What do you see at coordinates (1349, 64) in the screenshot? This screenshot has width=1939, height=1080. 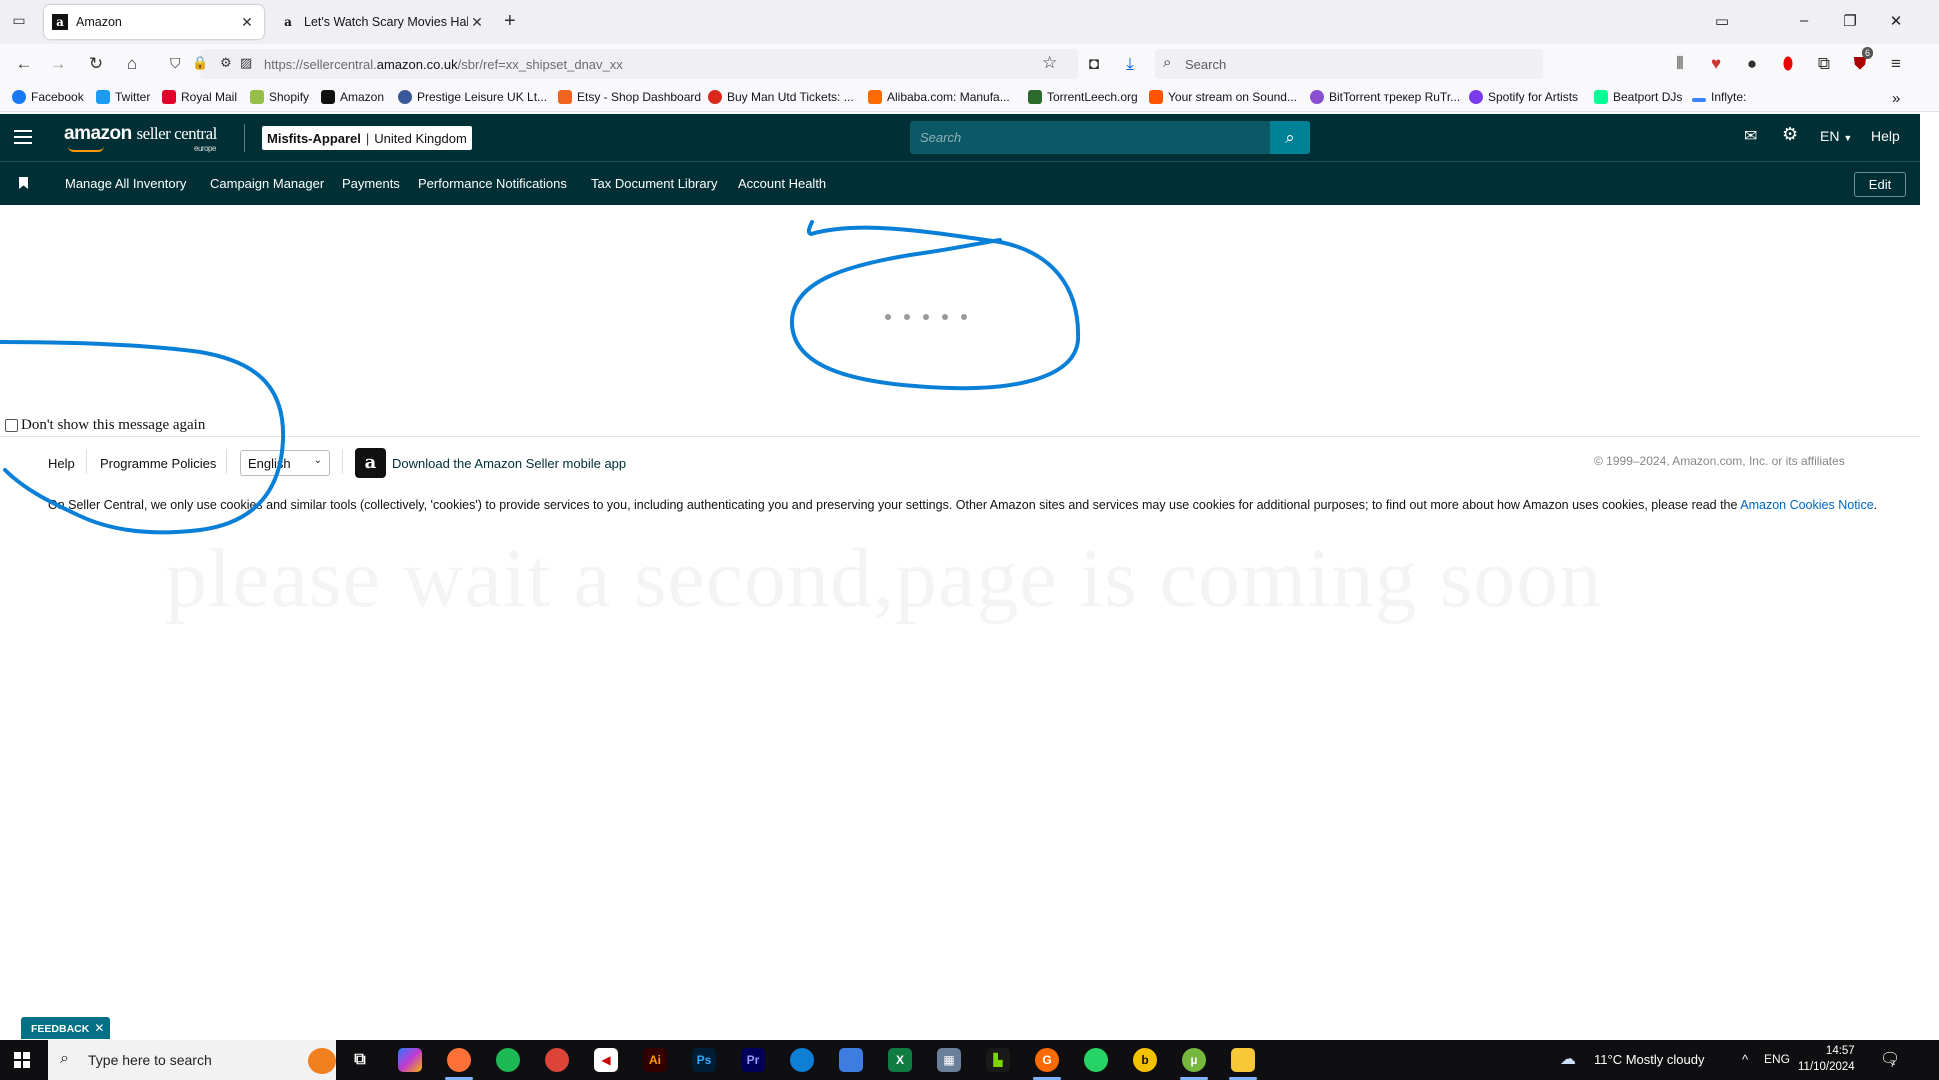 I see `browser-search-field: ⌕ Search` at bounding box center [1349, 64].